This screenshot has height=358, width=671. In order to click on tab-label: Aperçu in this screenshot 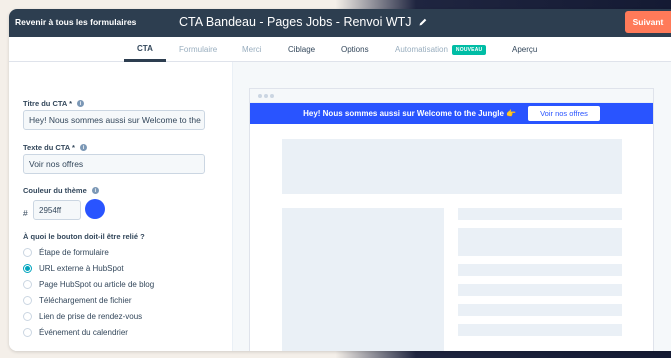, I will do `click(525, 49)`.